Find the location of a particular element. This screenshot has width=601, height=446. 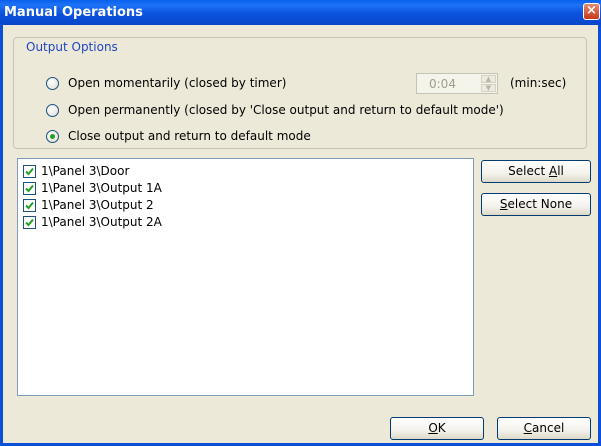

list-item: 1\Panel 3\Output 1A is located at coordinates (92, 188).